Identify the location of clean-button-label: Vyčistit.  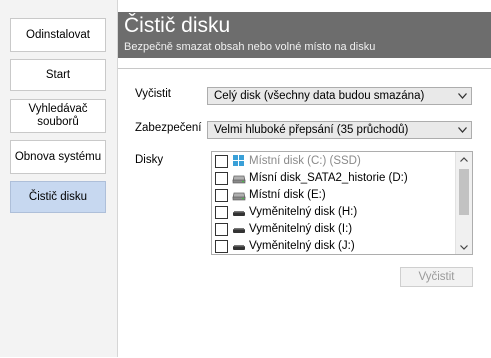
(436, 277).